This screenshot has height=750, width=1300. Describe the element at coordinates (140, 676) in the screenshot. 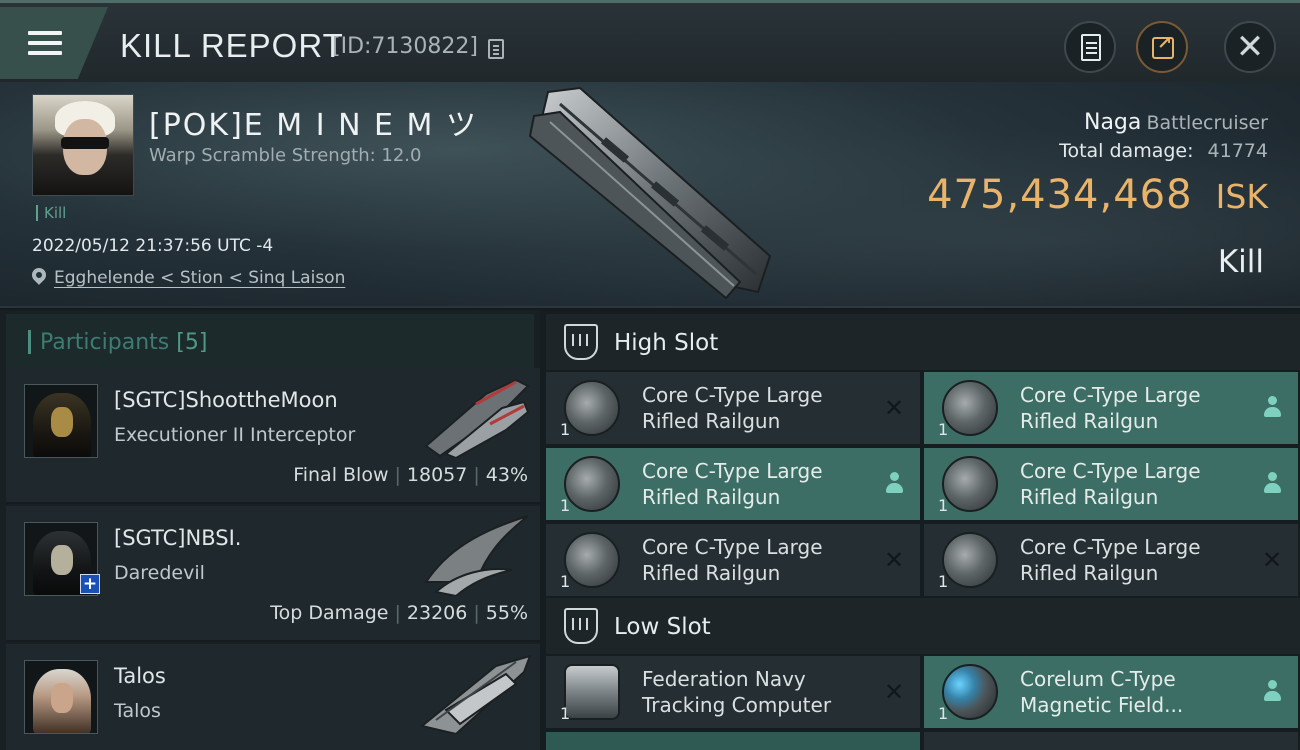

I see `participant-name: Talos` at that location.